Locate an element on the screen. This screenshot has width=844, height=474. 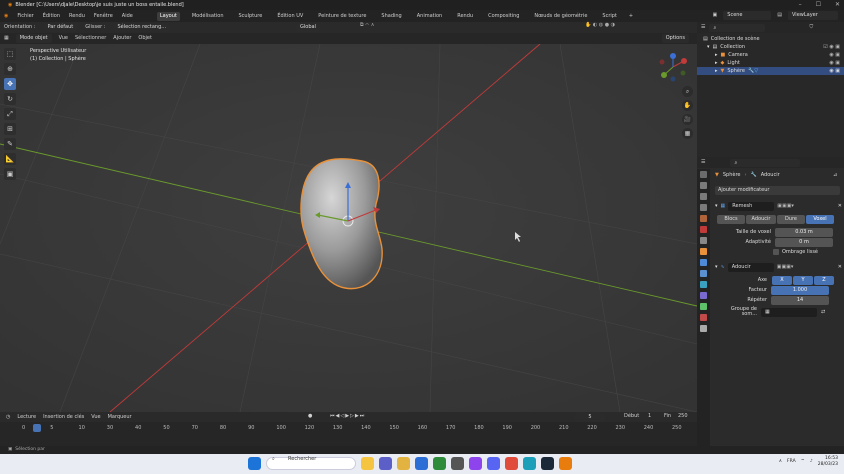
wifi-icon: ⌔ is located at coordinates (803, 462).